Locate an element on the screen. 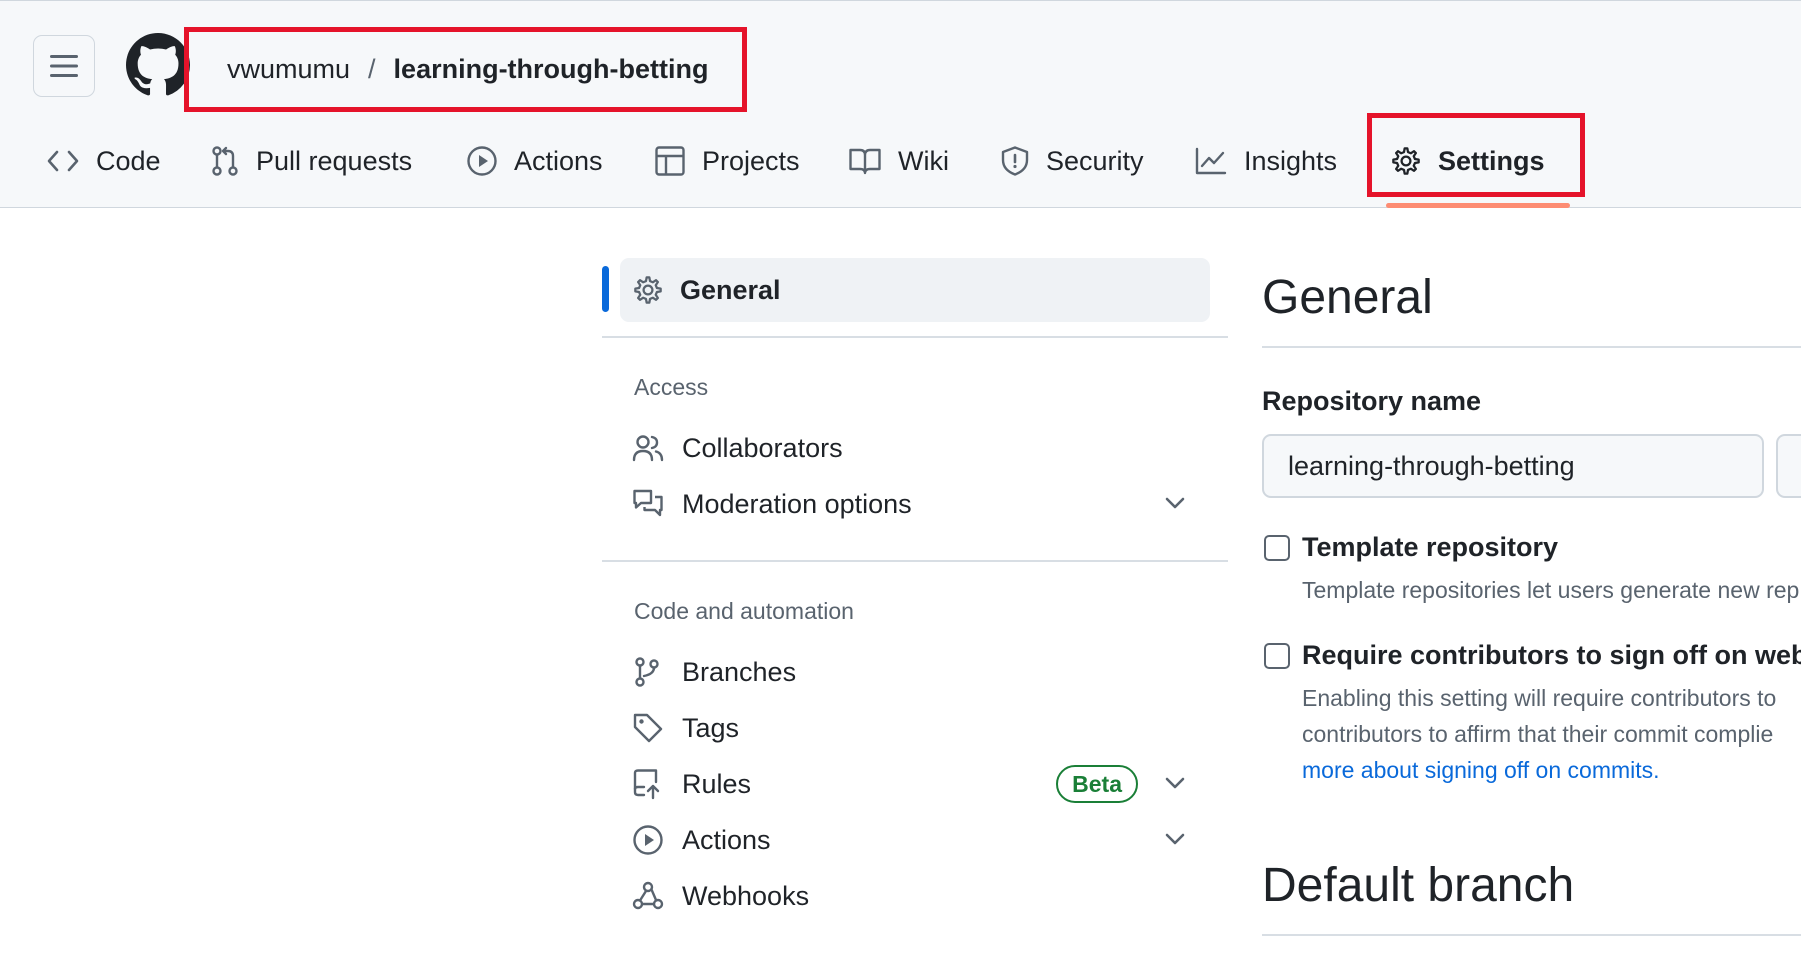 This screenshot has width=1801, height=960. sidebar-item-actions-label: Actions is located at coordinates (726, 839).